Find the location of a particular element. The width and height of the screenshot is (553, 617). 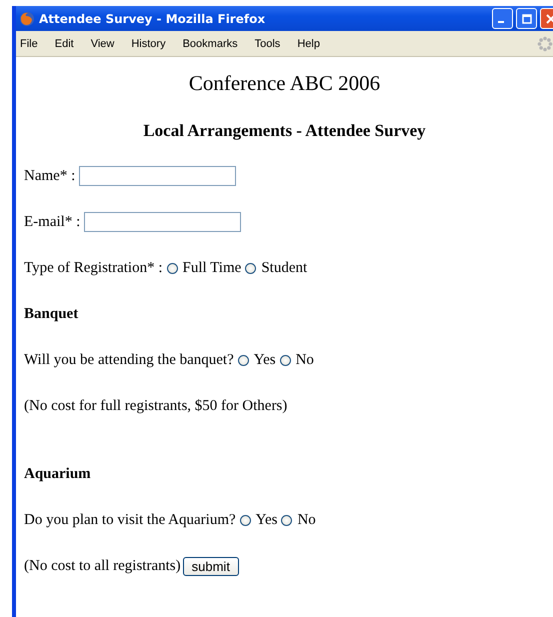

globe-fox-icon is located at coordinates (27, 18).